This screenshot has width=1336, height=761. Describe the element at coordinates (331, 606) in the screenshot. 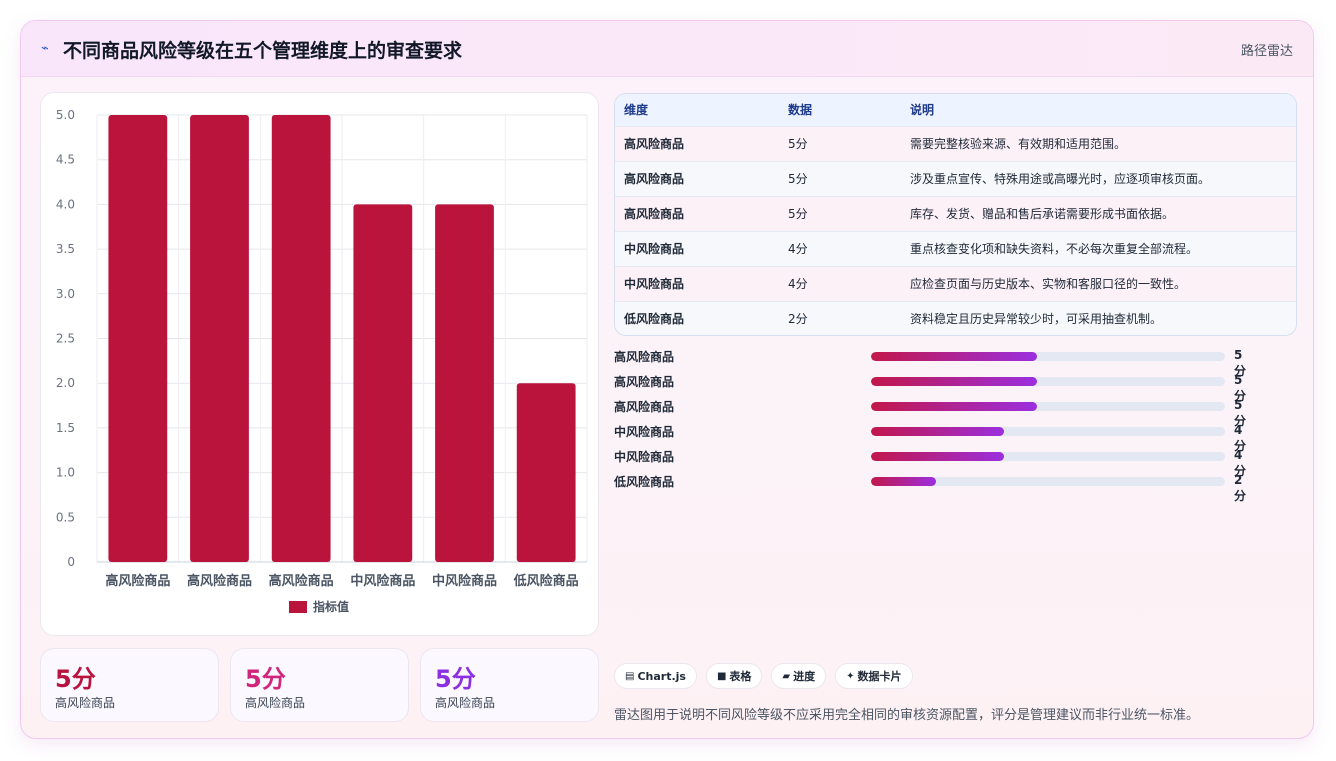

I see `legend-label: 指标值` at that location.